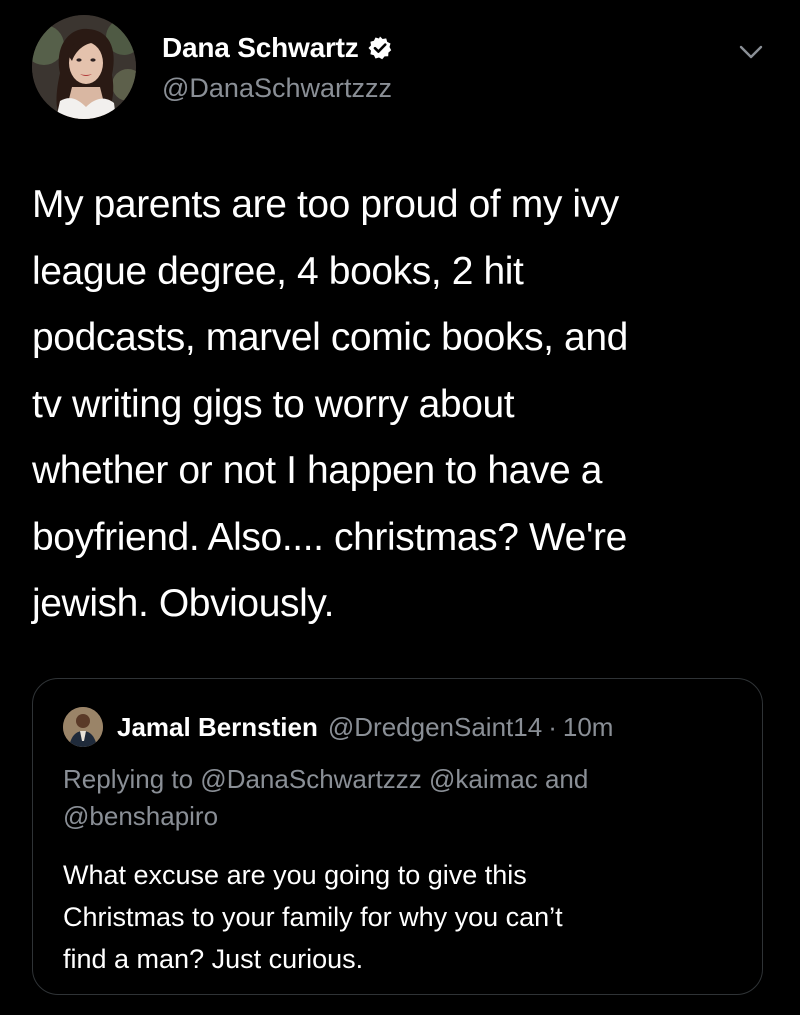 Image resolution: width=800 pixels, height=1015 pixels. I want to click on profile-photo-icon, so click(84, 67).